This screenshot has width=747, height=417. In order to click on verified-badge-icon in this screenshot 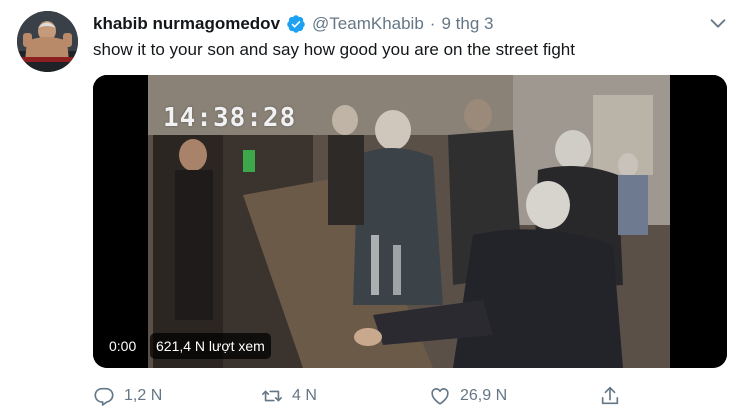, I will do `click(296, 24)`.